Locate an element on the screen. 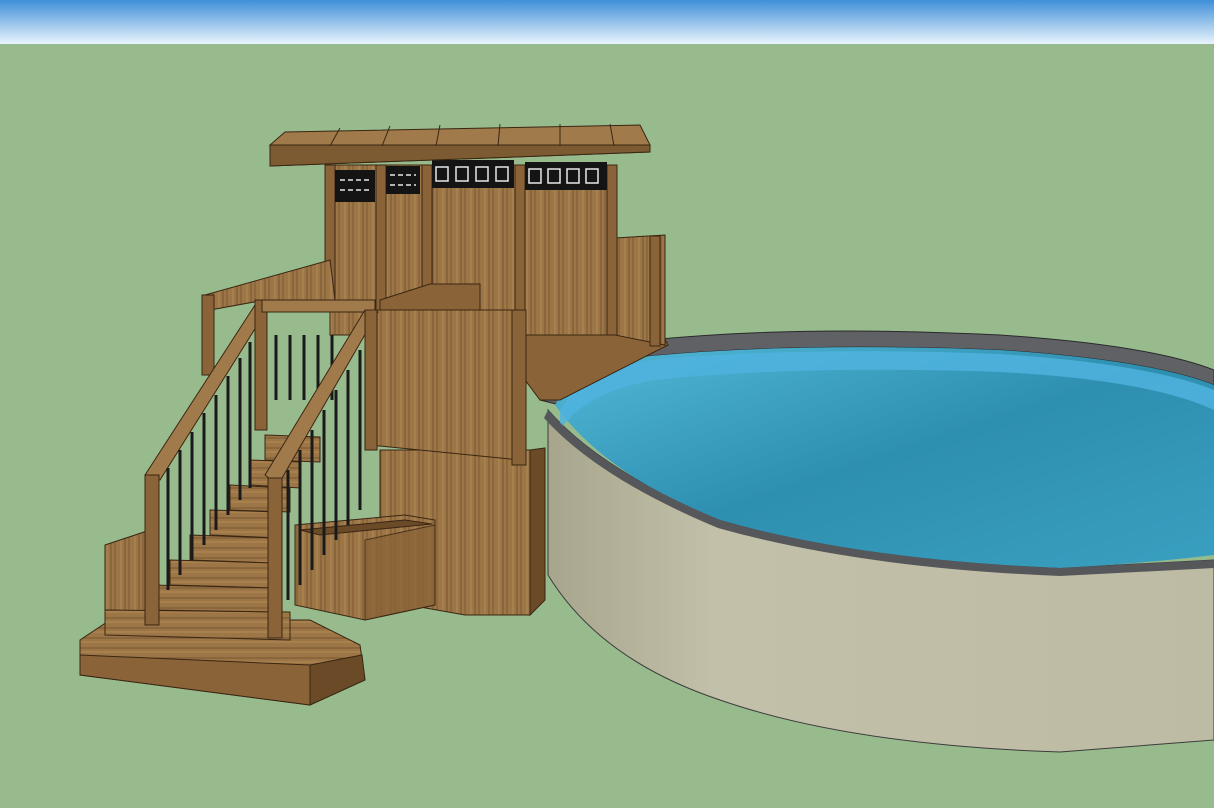 Image resolution: width=1214 pixels, height=808 pixels. planter-box is located at coordinates (365, 567).